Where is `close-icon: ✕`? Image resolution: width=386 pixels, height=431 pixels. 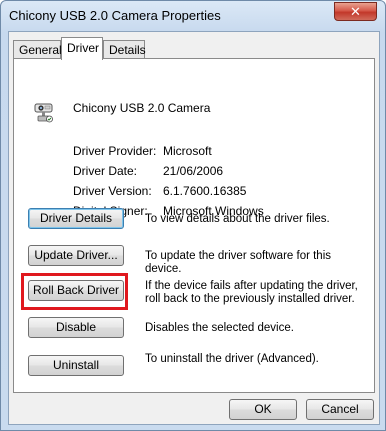
close-icon: ✕ is located at coordinates (355, 11).